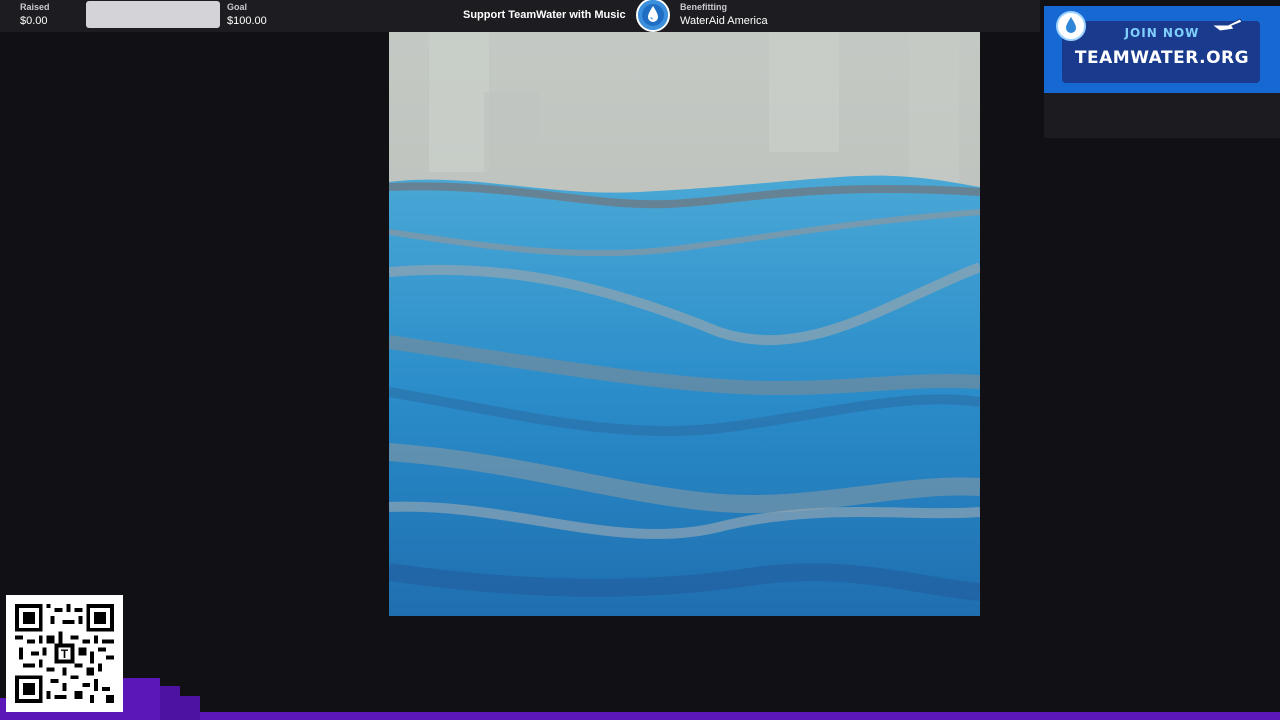 Image resolution: width=1280 pixels, height=720 pixels. I want to click on campaign-title: Support TeamWater with Music, so click(544, 15).